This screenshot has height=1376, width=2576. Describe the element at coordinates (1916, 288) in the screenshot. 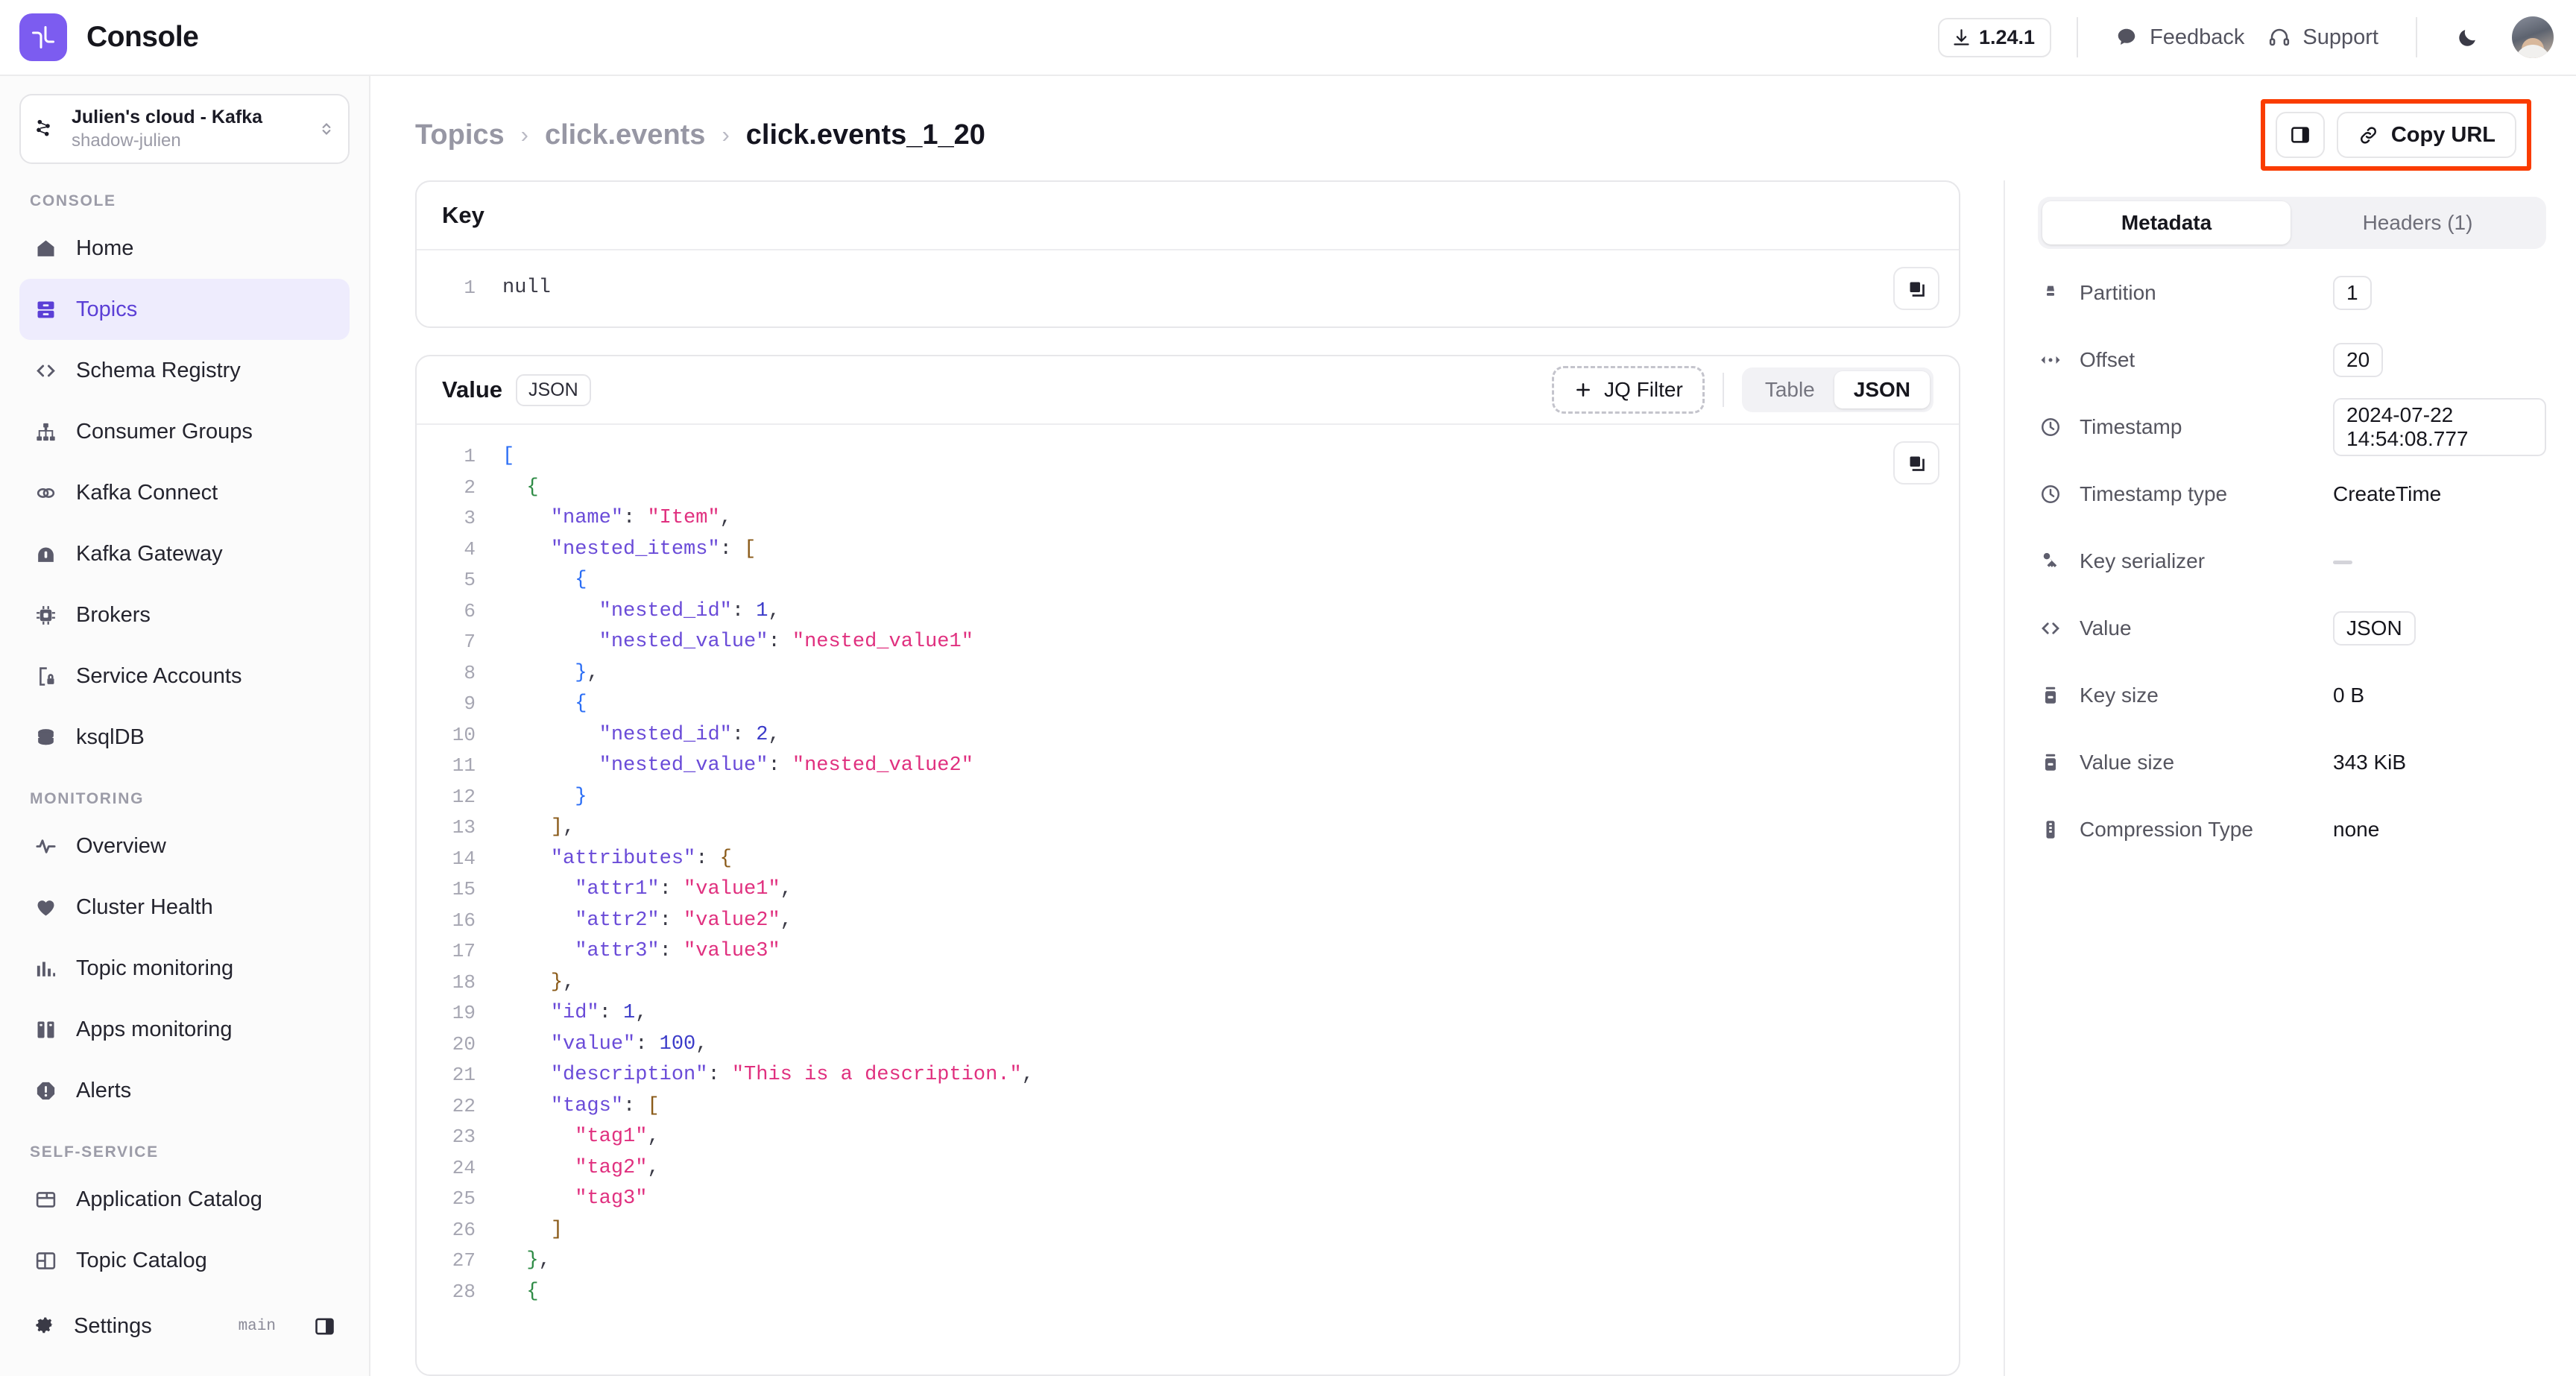

I see `copy-key-button` at that location.